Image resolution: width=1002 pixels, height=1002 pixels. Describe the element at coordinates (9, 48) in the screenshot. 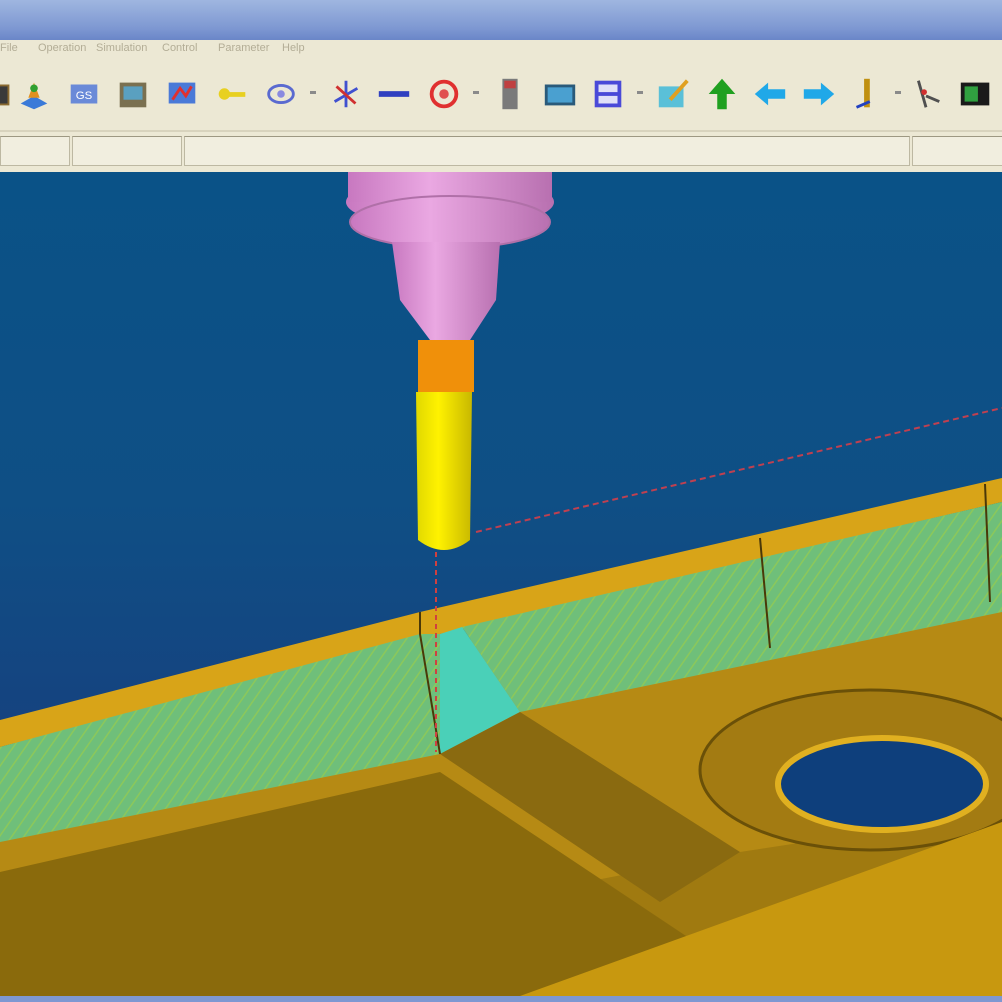

I see `menu-file: File` at that location.